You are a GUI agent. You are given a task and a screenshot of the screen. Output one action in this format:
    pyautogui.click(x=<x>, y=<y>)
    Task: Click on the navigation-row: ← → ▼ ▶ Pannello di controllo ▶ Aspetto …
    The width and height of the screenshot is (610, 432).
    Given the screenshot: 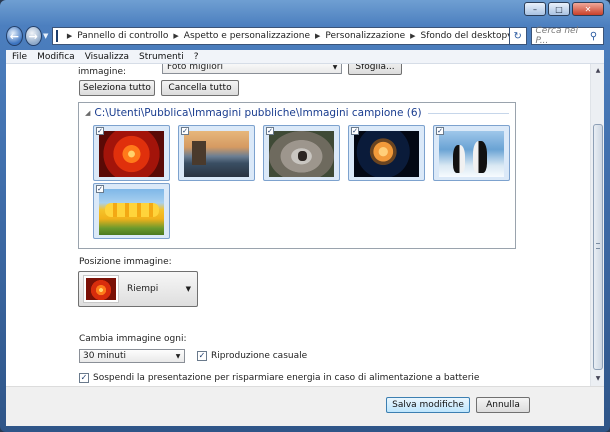 What is the action you would take?
    pyautogui.click(x=305, y=36)
    